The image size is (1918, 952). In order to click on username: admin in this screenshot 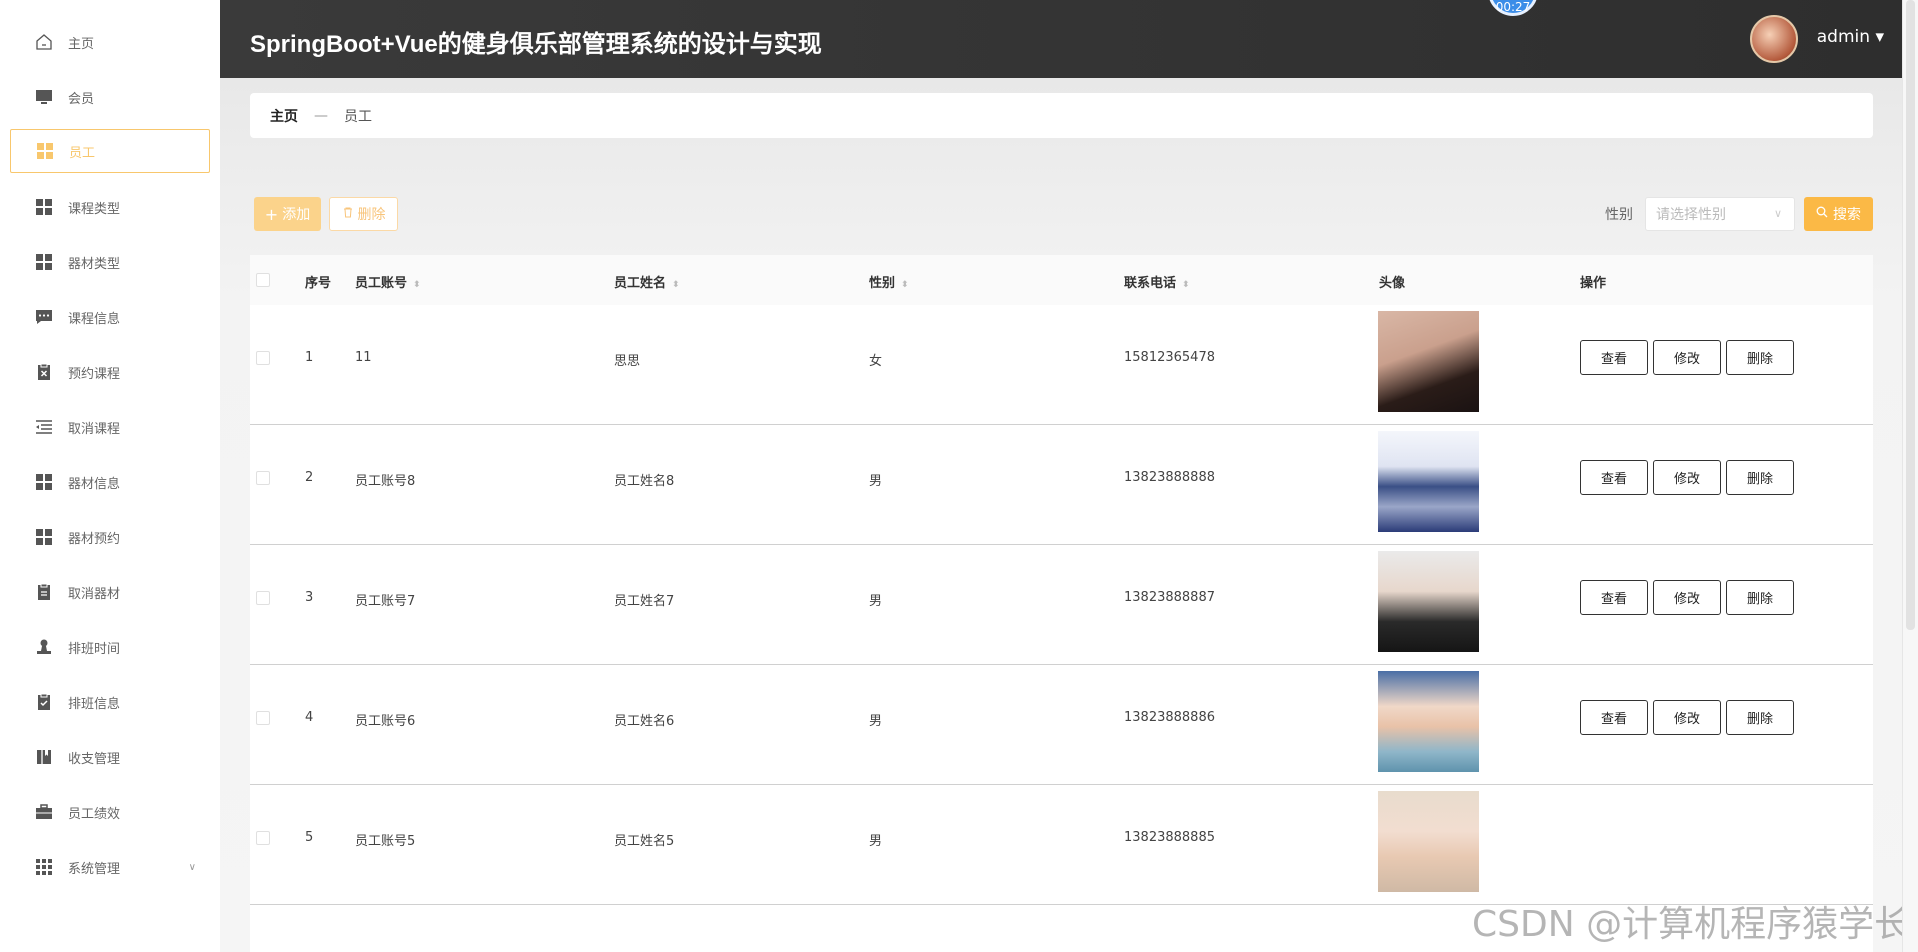, I will do `click(1843, 37)`.